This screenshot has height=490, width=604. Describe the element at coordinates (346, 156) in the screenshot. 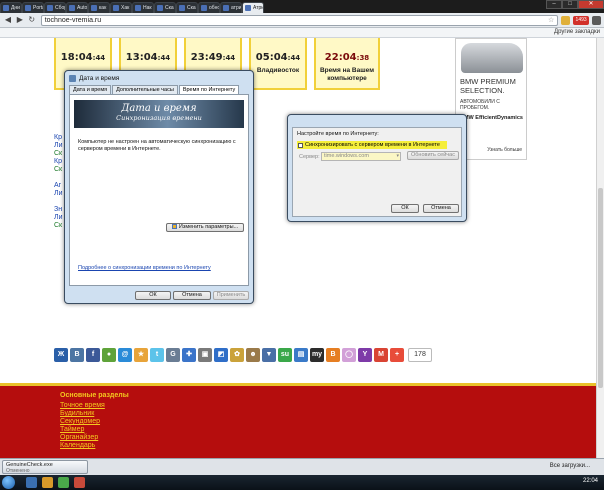

I see `server-value: time.windows.com` at that location.